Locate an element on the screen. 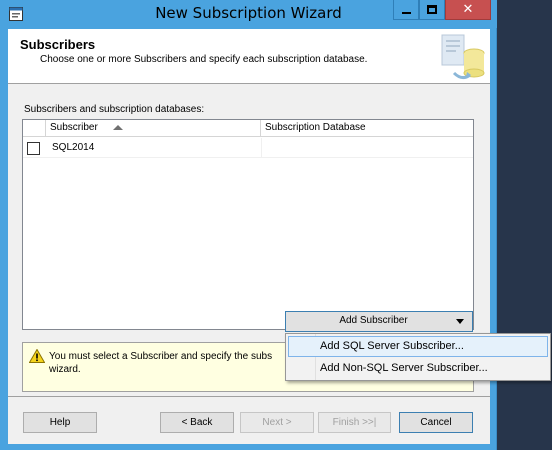 The image size is (552, 450). column-header-select is located at coordinates (34, 128).